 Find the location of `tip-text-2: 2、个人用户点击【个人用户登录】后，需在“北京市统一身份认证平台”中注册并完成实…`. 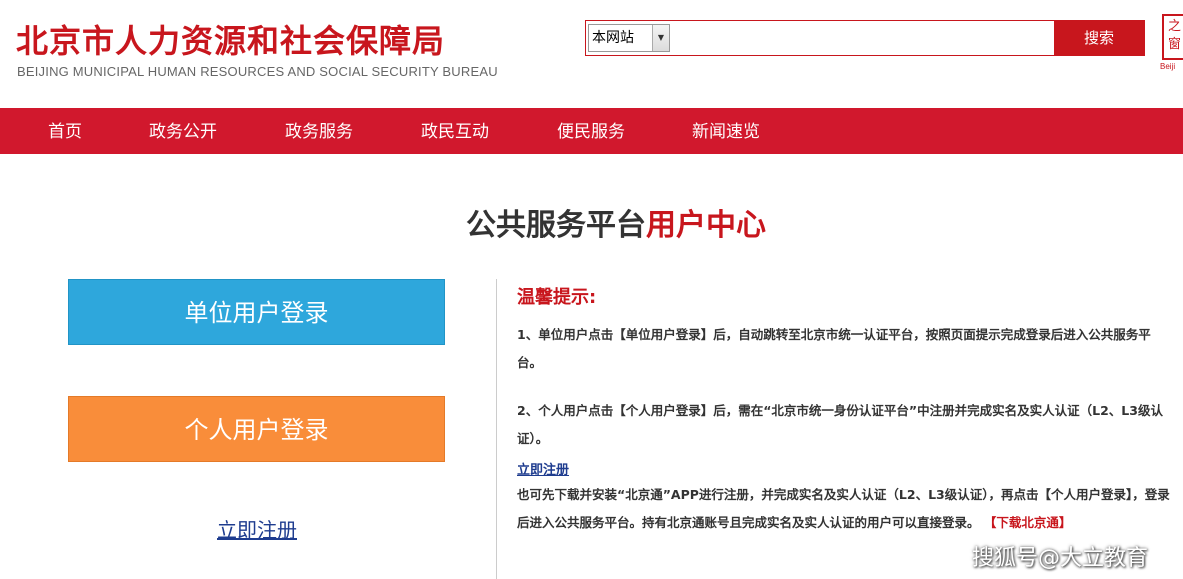

tip-text-2: 2、个人用户点击【个人用户登录】后，需在“北京市统一身份认证平台”中注册并完成实… is located at coordinates (840, 424).